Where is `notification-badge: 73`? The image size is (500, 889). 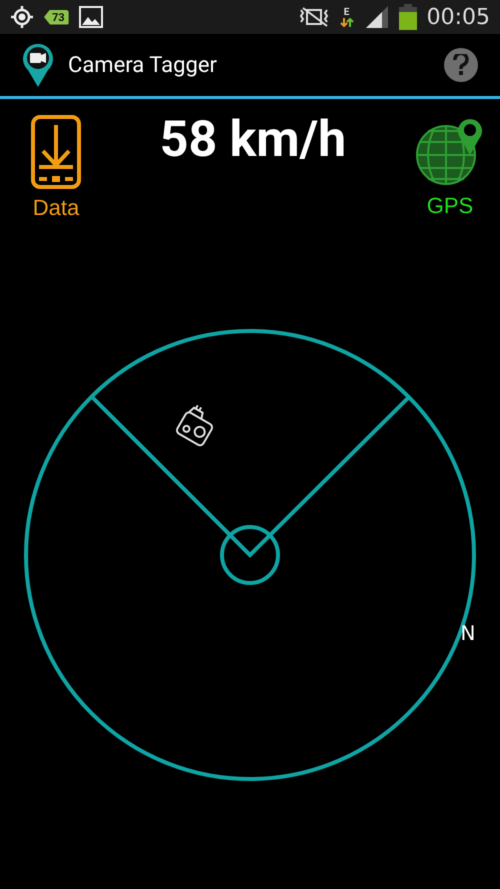
notification-badge: 73 is located at coordinates (56, 17).